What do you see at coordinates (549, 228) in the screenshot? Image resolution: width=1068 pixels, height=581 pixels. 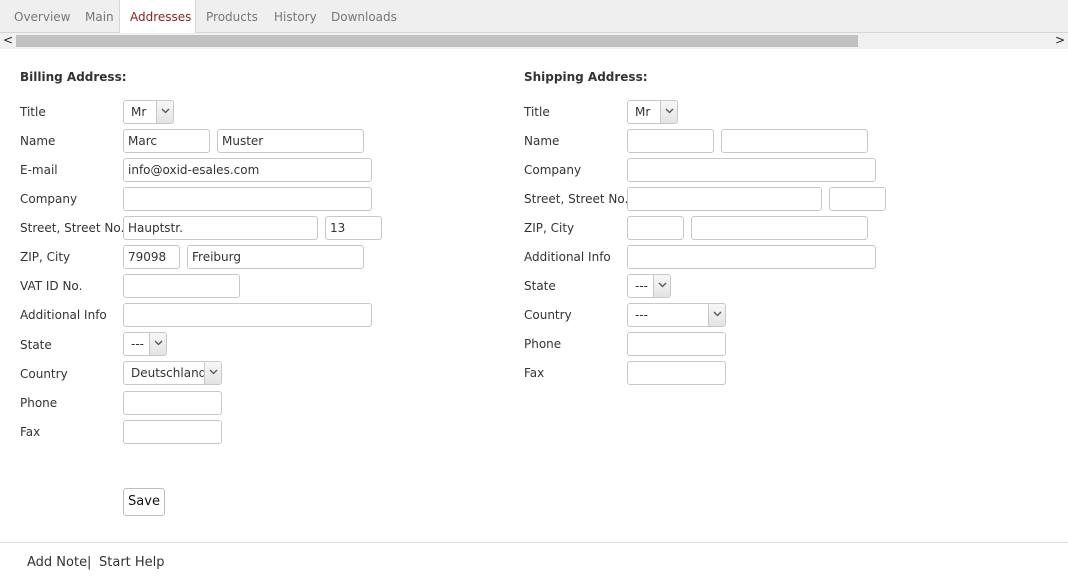 I see `shipping-zip-city-label: ZIP, City` at bounding box center [549, 228].